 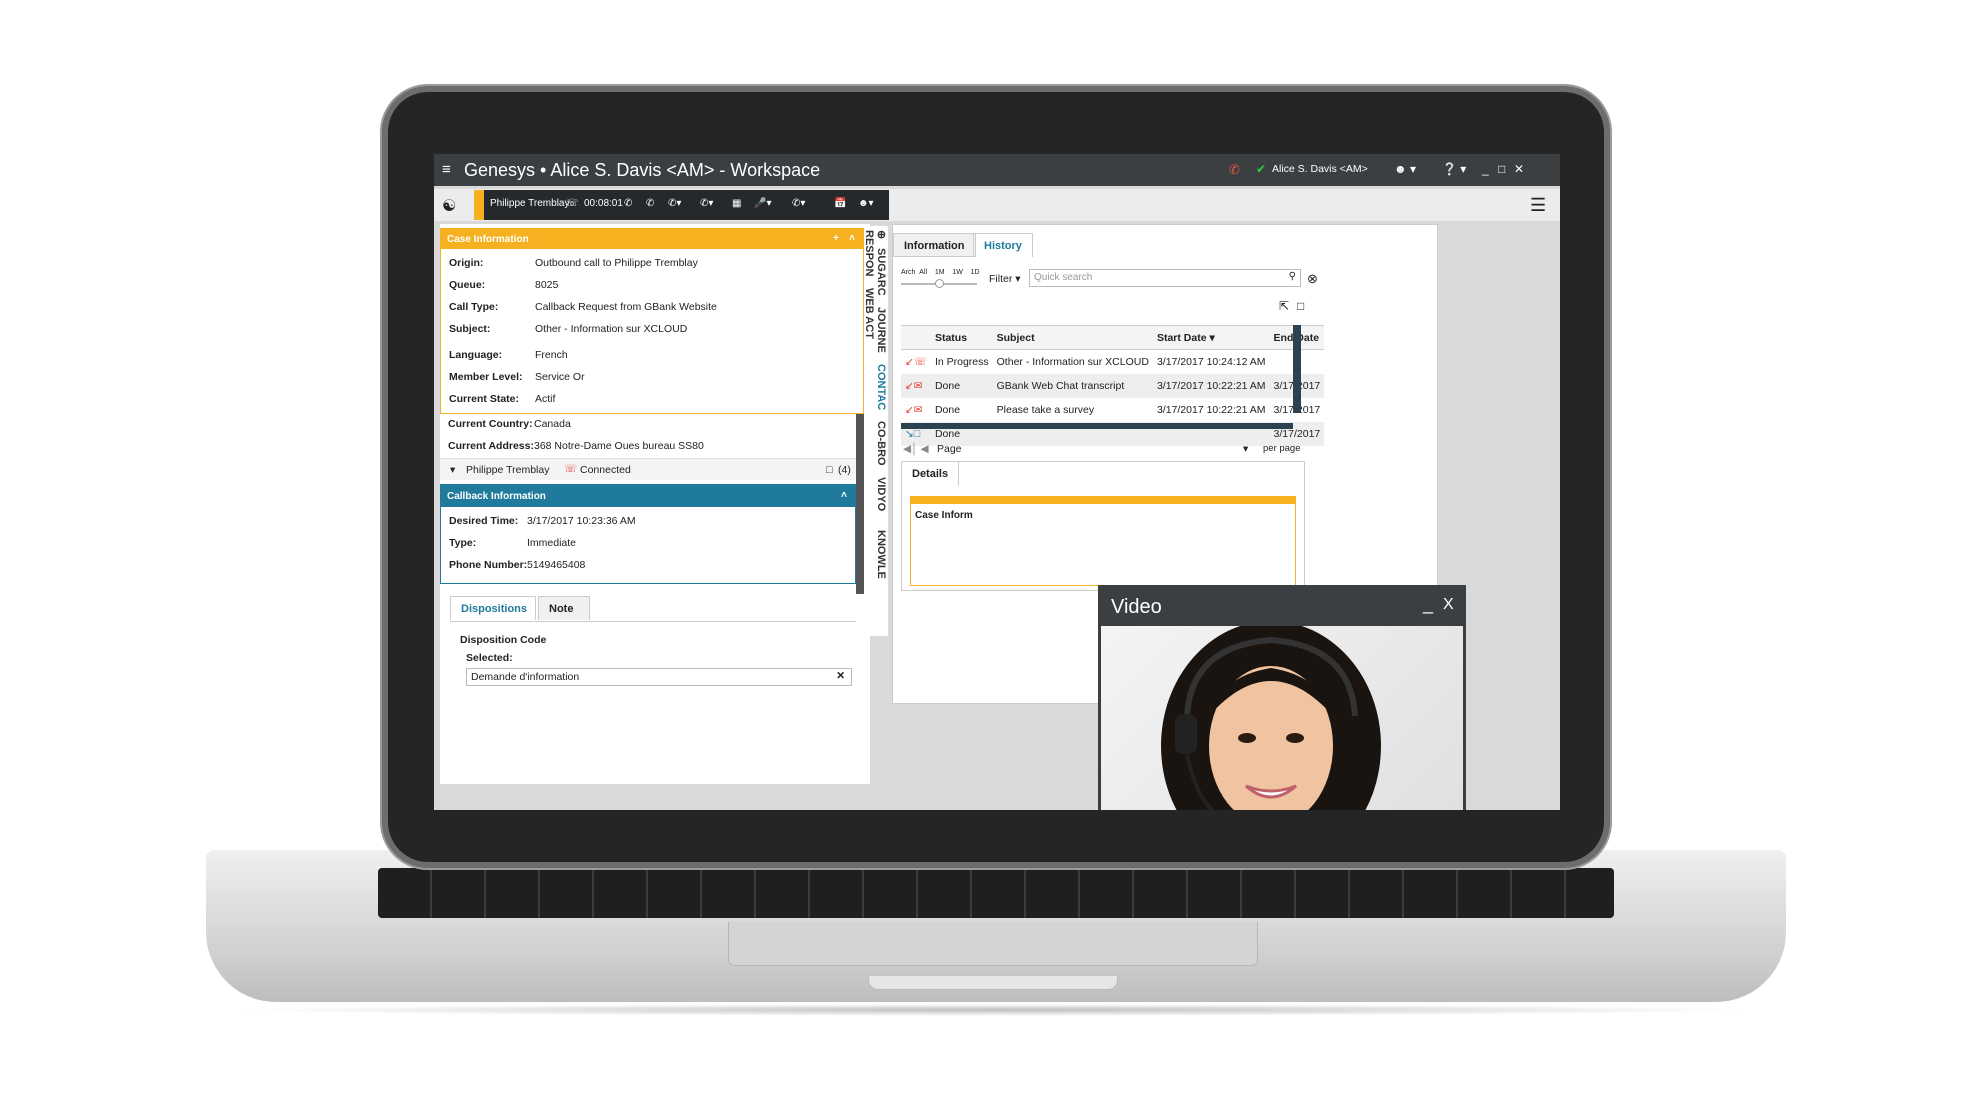 I want to click on side-tab-web-act: WEB ACT, so click(x=869, y=313).